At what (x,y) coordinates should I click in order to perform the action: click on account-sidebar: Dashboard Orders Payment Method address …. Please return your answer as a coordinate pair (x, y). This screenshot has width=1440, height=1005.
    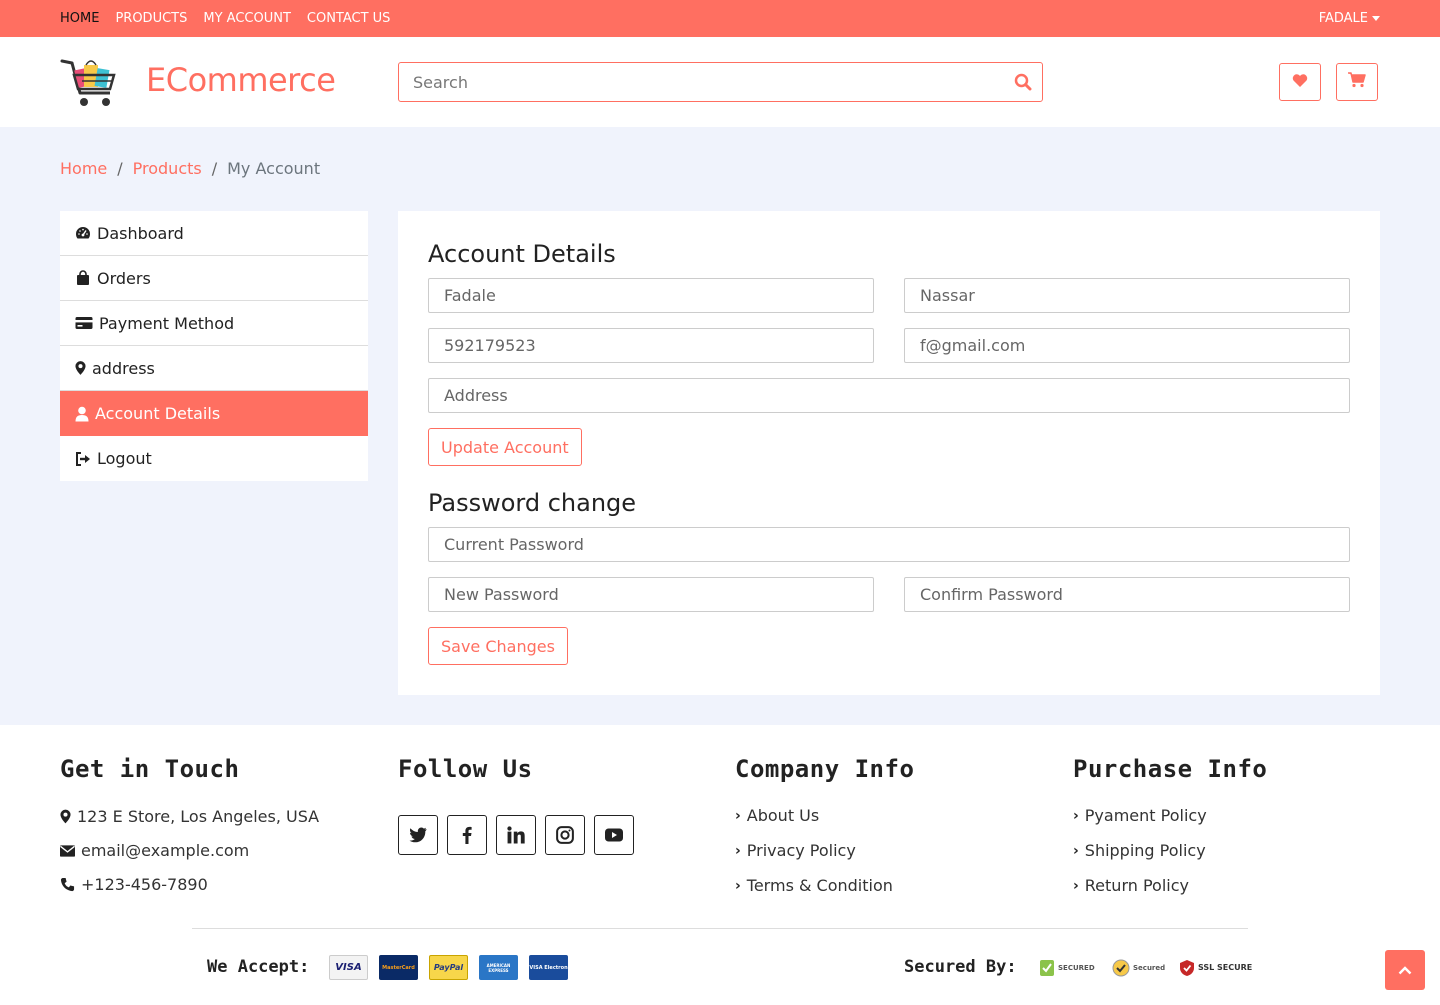
    Looking at the image, I should click on (214, 346).